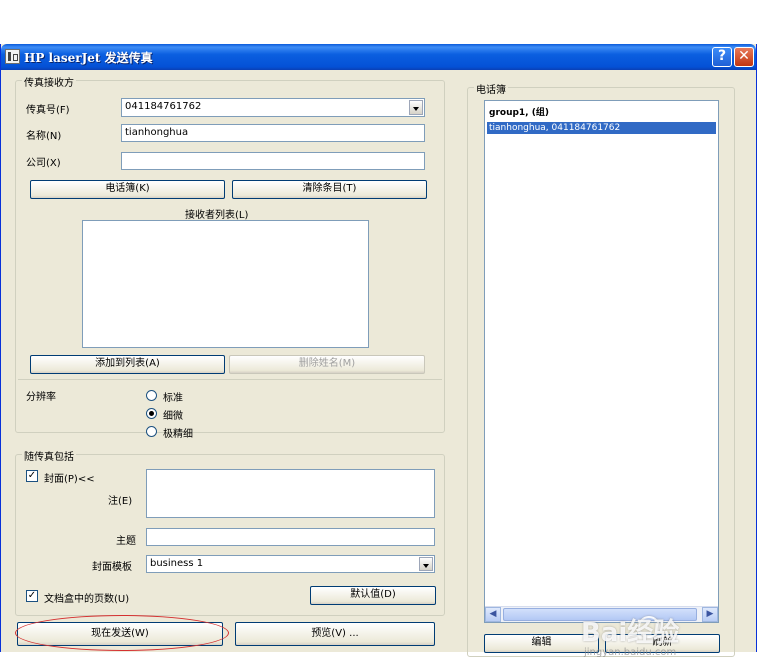 The image size is (759, 658). Describe the element at coordinates (290, 493) in the screenshot. I see `note-textarea` at that location.